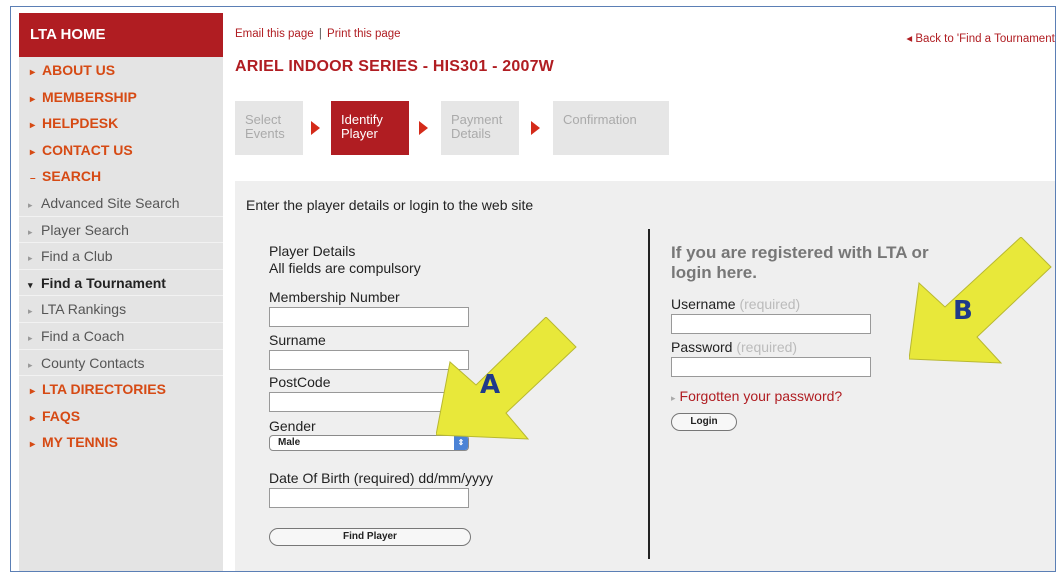  I want to click on page-utility-links: Email this page | Print this page, so click(318, 34).